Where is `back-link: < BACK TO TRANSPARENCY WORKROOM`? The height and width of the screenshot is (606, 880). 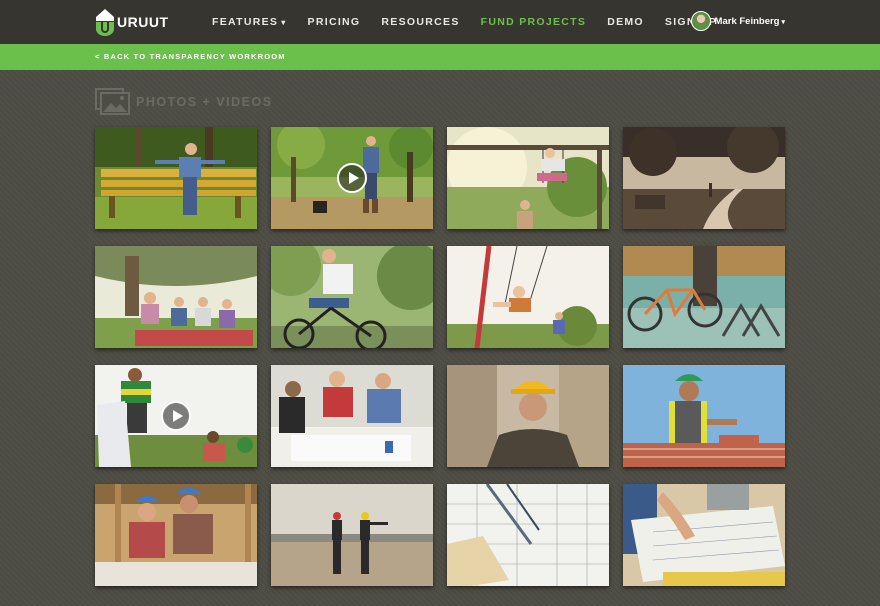
back-link: < BACK TO TRANSPARENCY WORKROOM is located at coordinates (190, 56).